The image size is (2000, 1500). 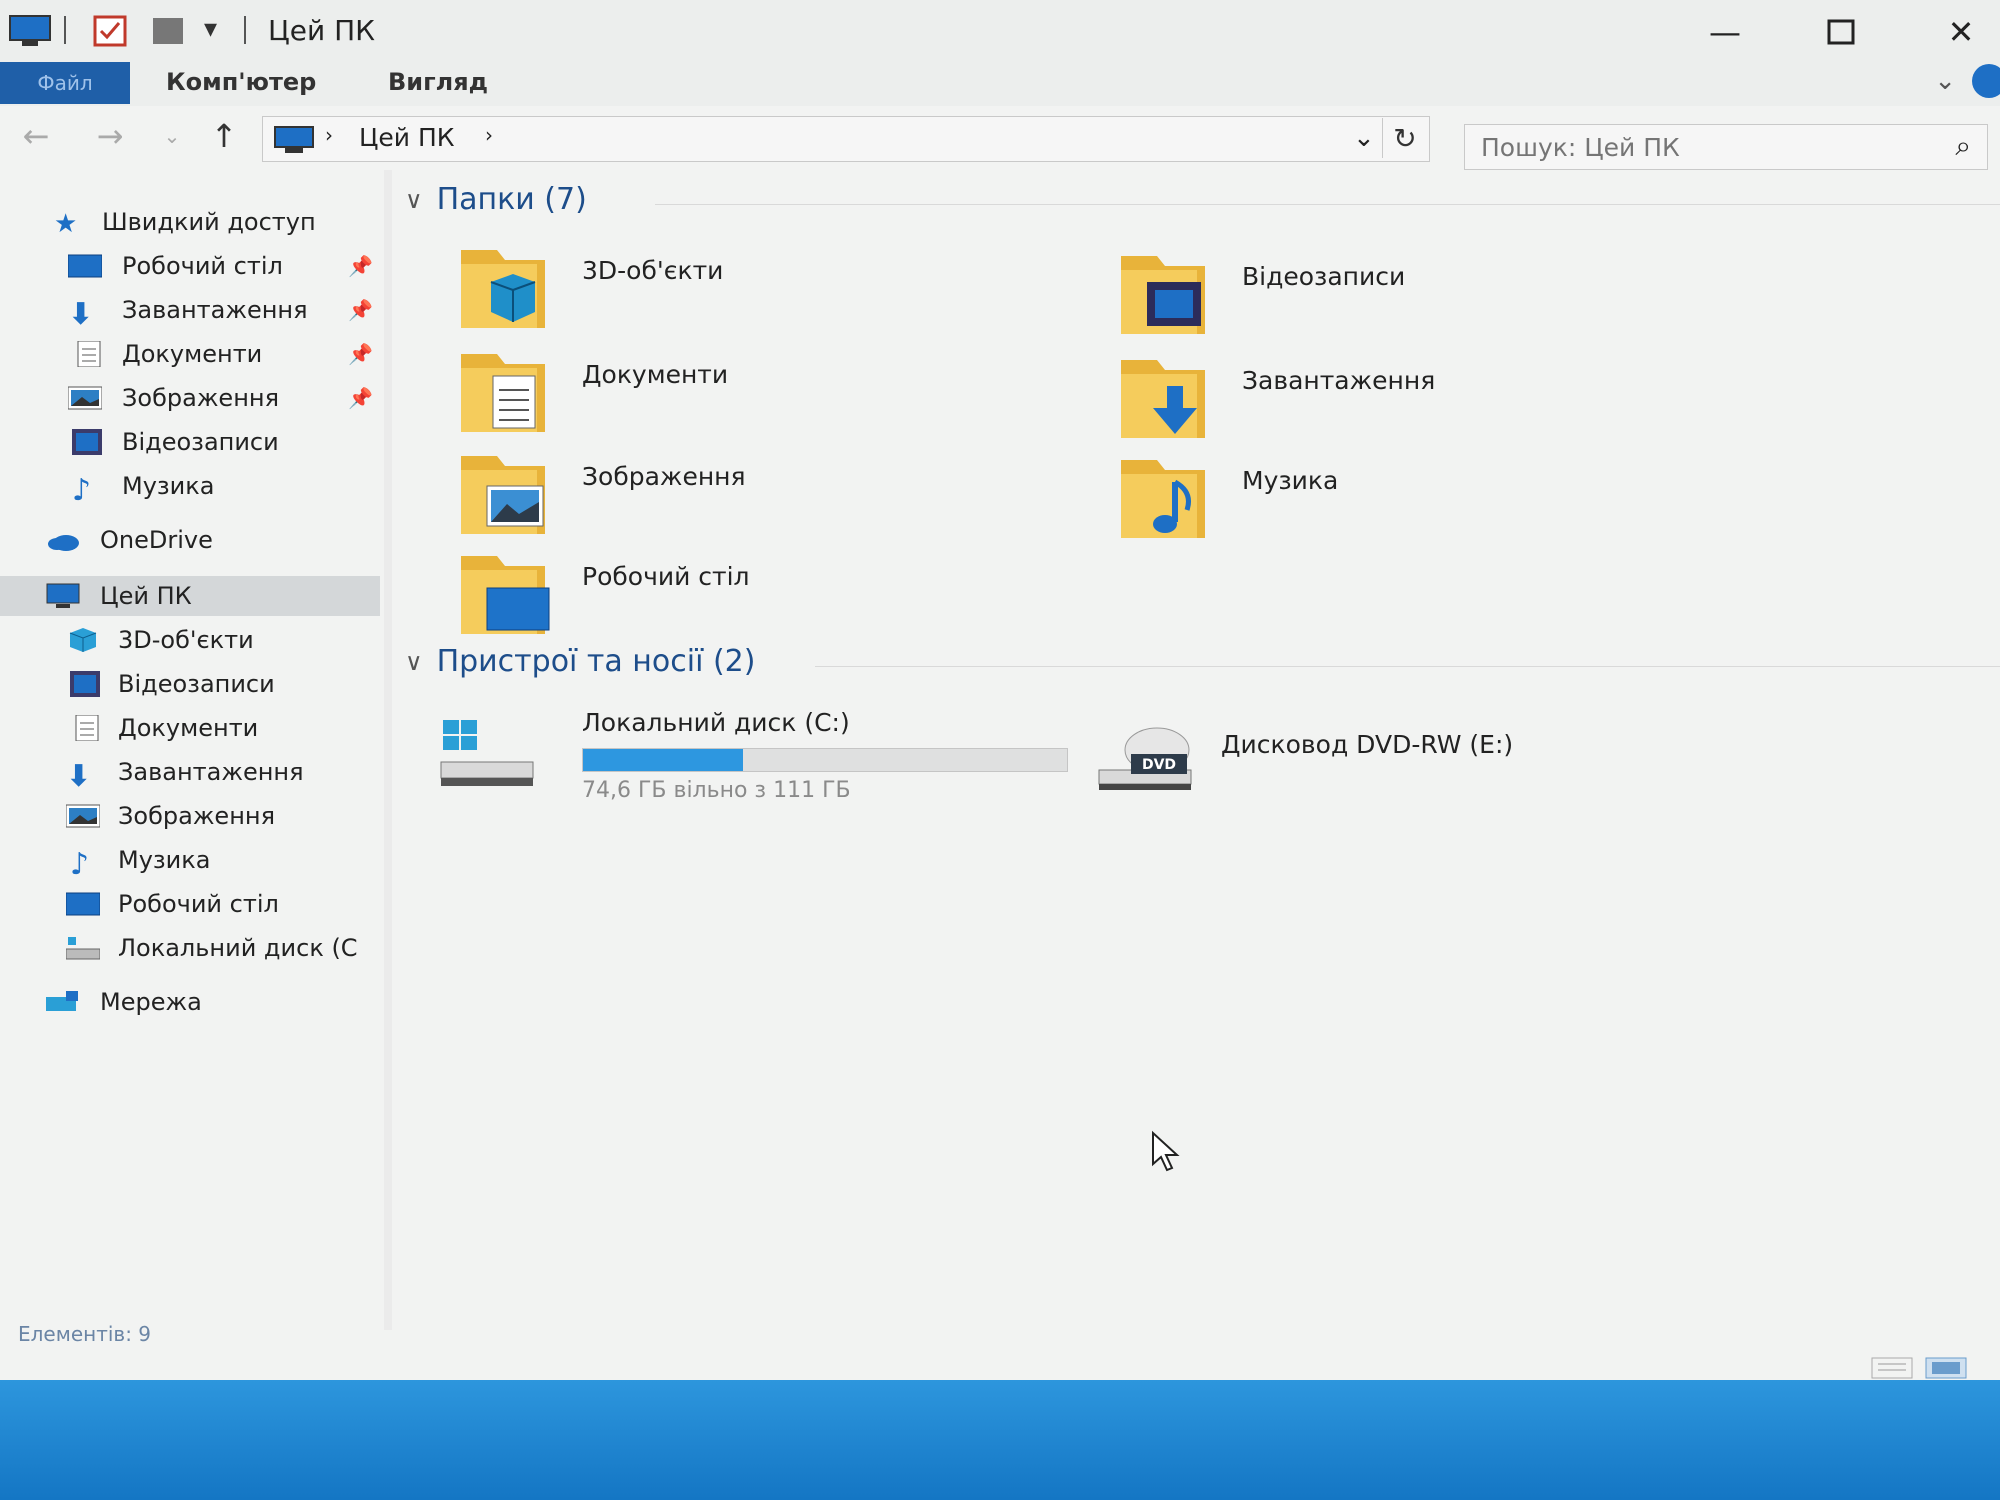 I want to click on devices-group-title: Пристрої та носії (2), so click(x=596, y=661).